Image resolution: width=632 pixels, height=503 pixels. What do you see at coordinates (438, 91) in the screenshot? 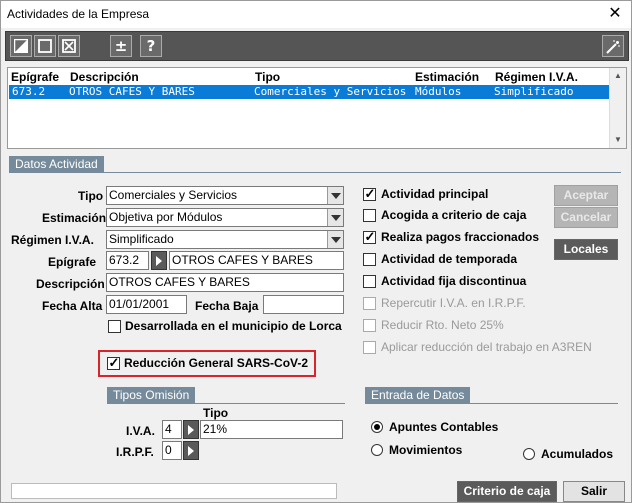
I see `cell-estimacion: Módulos` at bounding box center [438, 91].